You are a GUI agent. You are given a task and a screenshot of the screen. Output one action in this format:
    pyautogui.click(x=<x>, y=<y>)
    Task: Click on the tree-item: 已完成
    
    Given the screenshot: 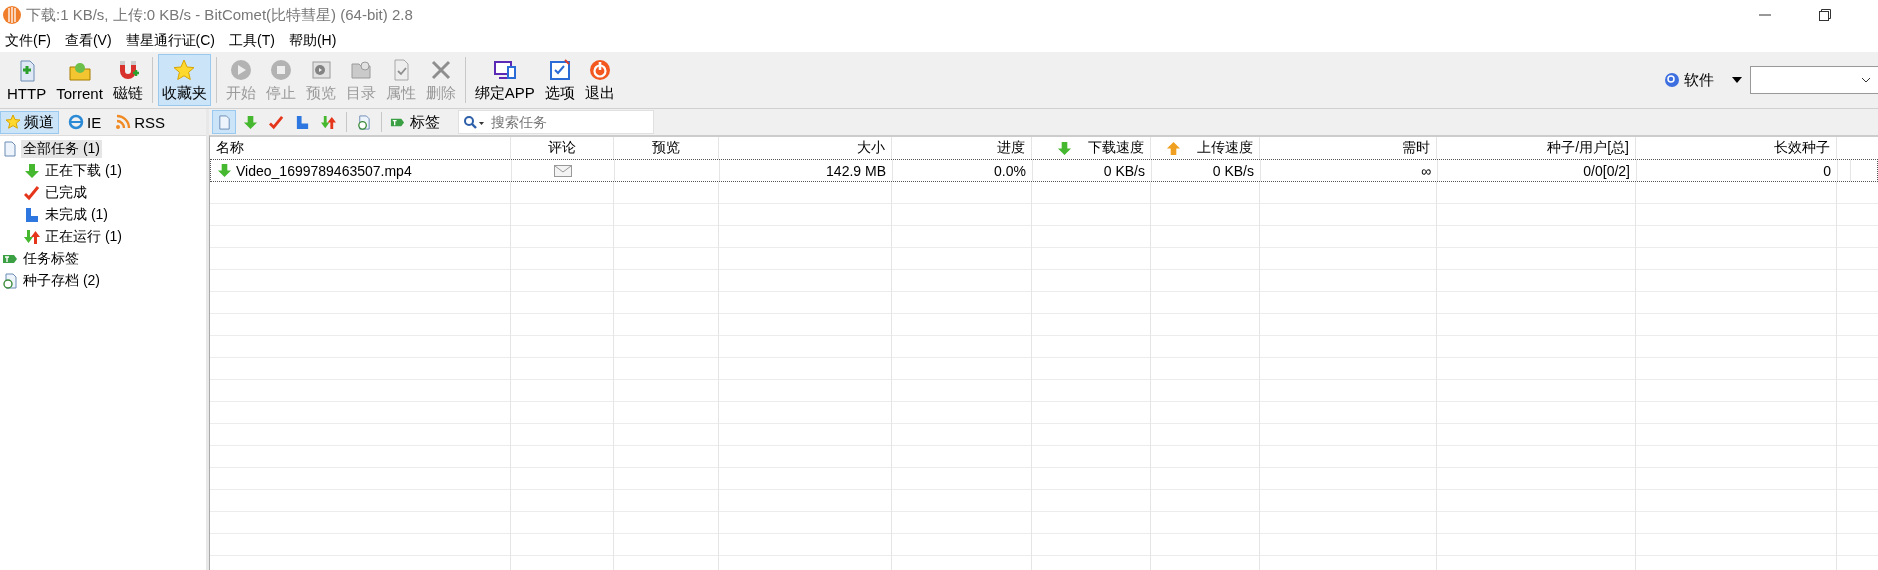 What is the action you would take?
    pyautogui.click(x=44, y=193)
    